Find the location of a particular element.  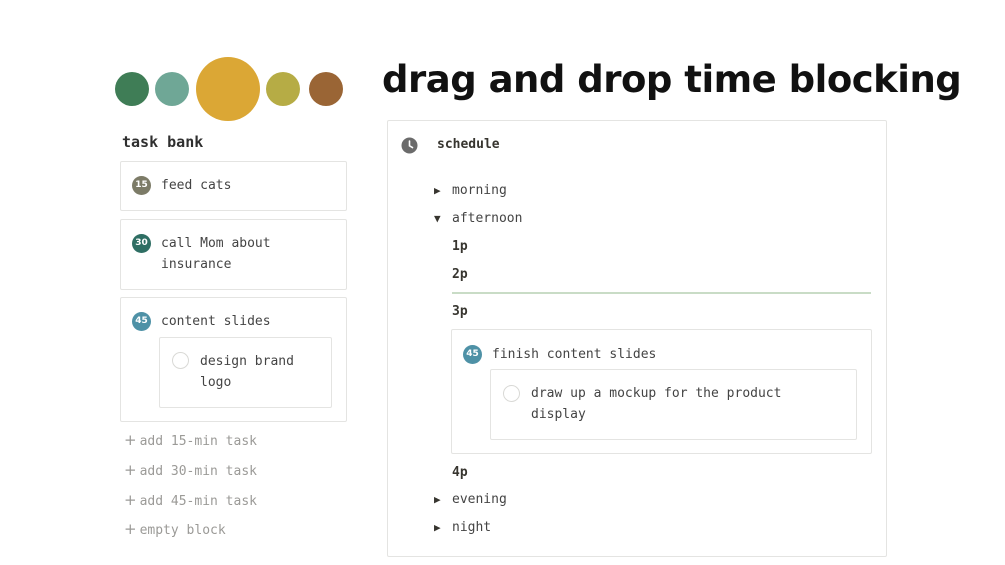

add-label: add 30-min task is located at coordinates (198, 471).